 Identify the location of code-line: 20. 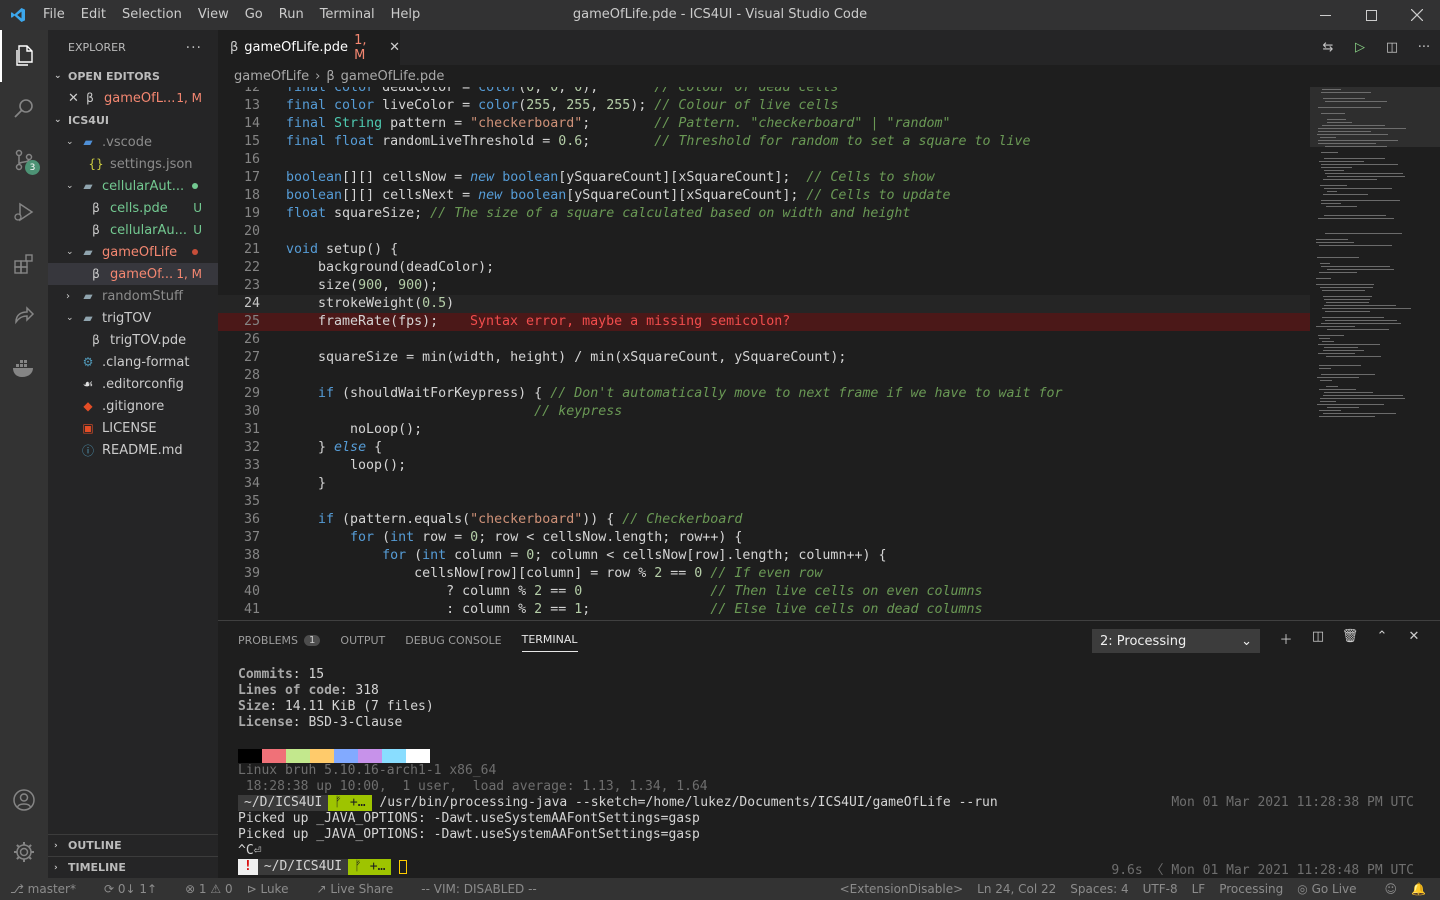
(764, 232).